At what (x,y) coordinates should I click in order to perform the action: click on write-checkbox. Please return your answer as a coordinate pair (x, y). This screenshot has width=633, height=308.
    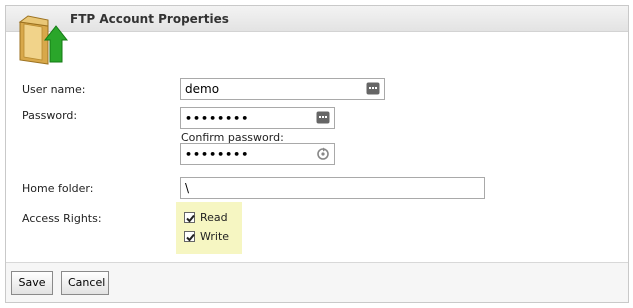
    Looking at the image, I should click on (189, 236).